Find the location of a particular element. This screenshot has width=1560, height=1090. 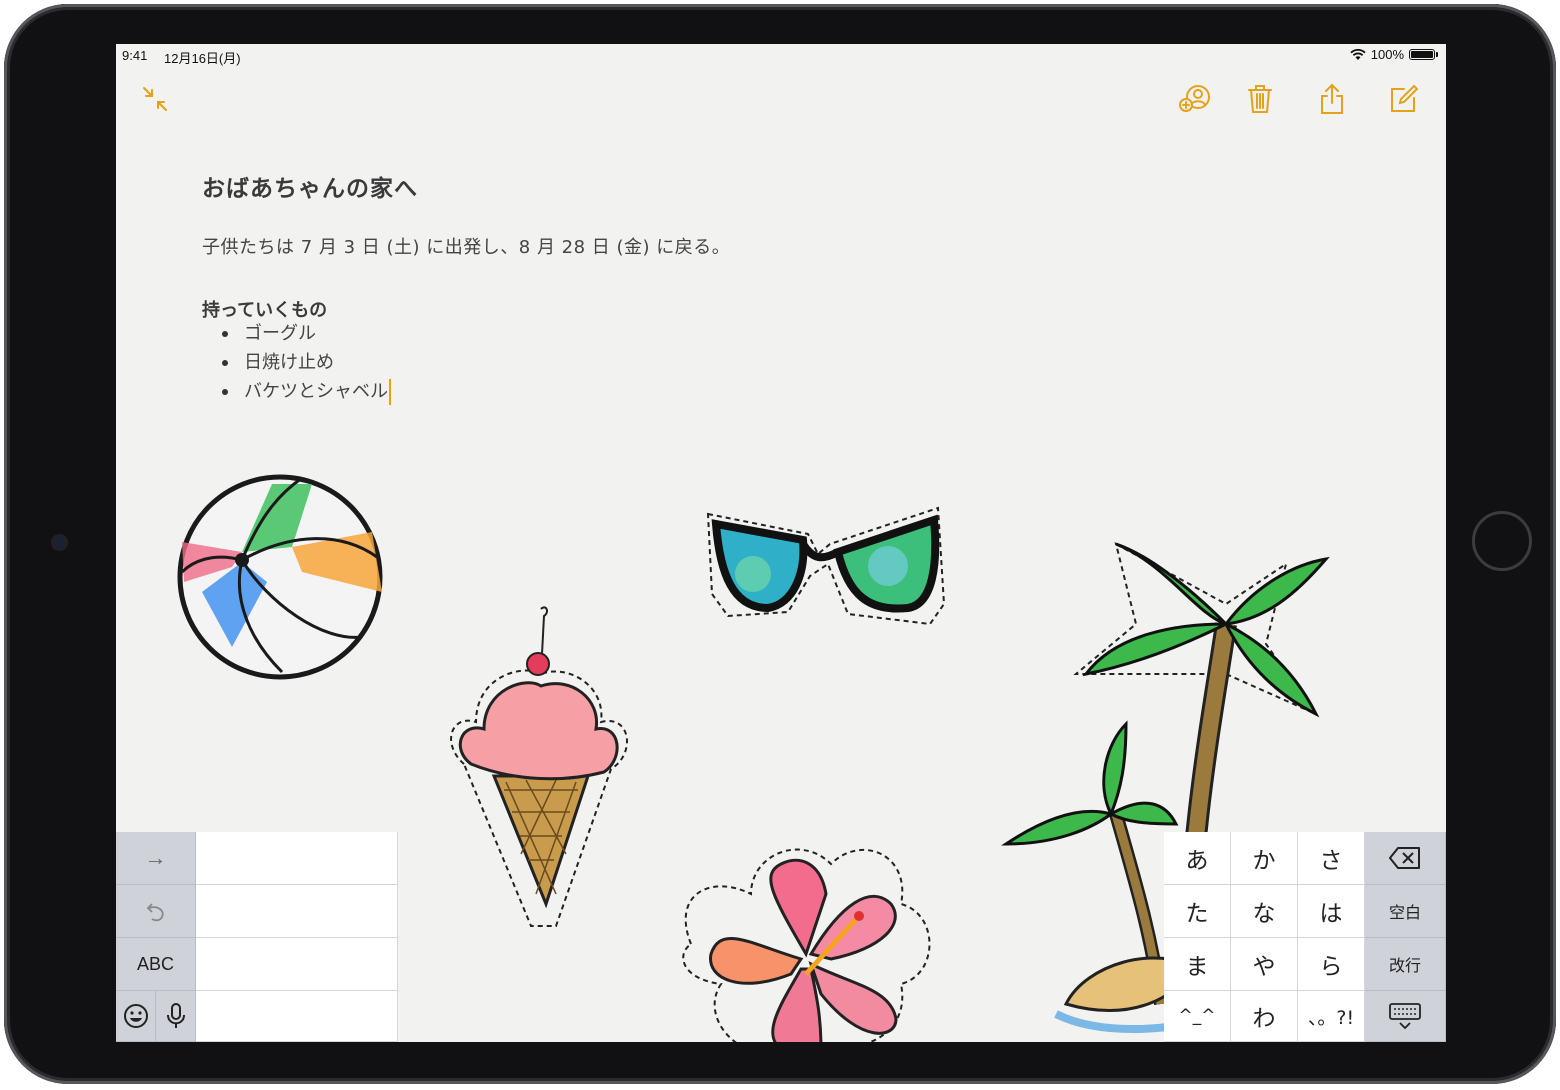

undo-icon is located at coordinates (155, 912).